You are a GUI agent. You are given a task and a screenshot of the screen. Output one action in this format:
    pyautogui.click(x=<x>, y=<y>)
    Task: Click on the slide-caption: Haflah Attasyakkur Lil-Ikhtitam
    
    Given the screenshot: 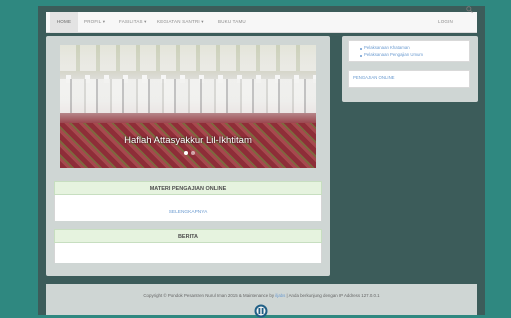 What is the action you would take?
    pyautogui.click(x=188, y=140)
    